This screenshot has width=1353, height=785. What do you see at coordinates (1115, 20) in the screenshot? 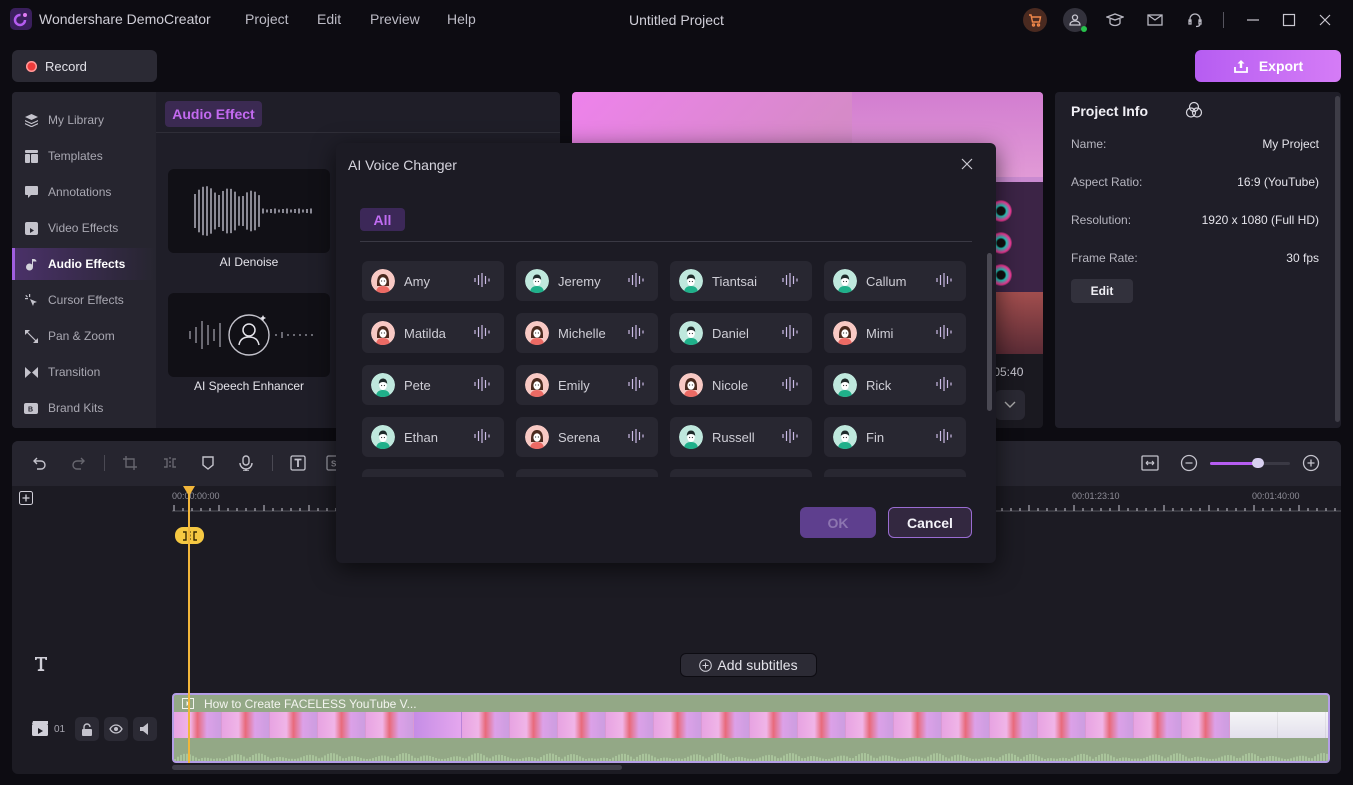
I see `graduation-cap-icon` at bounding box center [1115, 20].